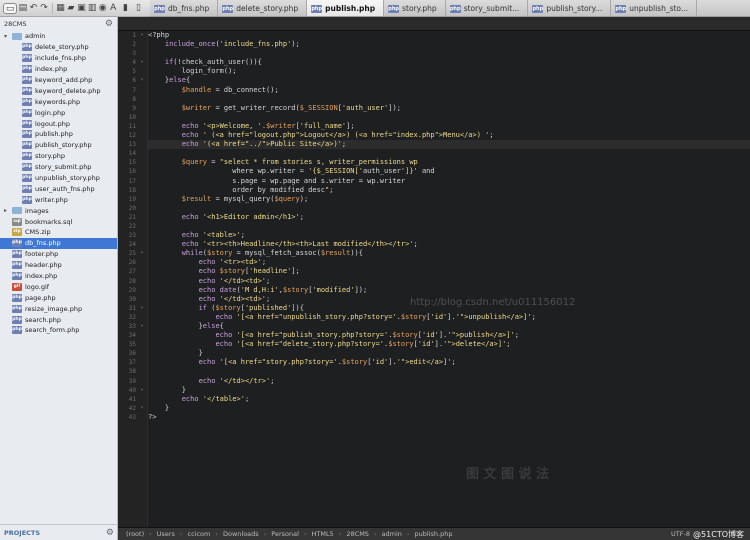 The width and height of the screenshot is (750, 540). I want to click on code-line: 36 }, so click(439, 353).